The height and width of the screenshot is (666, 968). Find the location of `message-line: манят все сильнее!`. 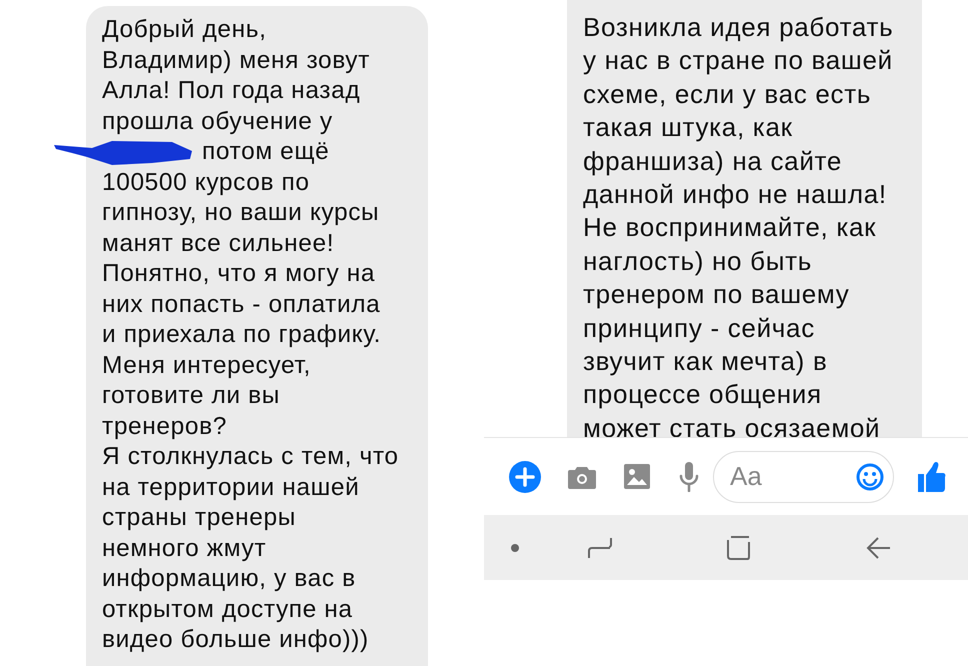

message-line: манят все сильнее! is located at coordinates (218, 243).